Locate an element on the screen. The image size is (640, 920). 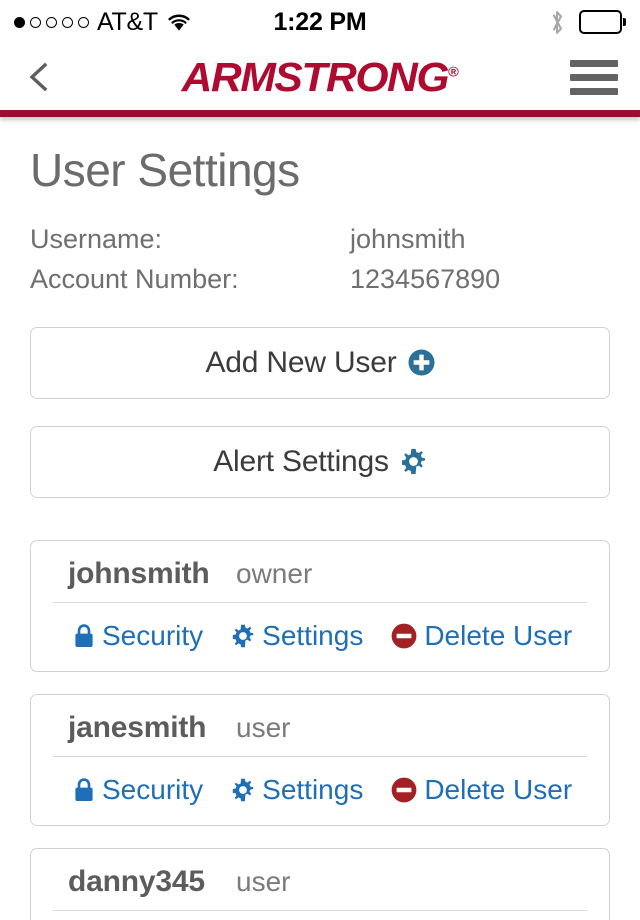
username-label: Username: is located at coordinates (96, 238).